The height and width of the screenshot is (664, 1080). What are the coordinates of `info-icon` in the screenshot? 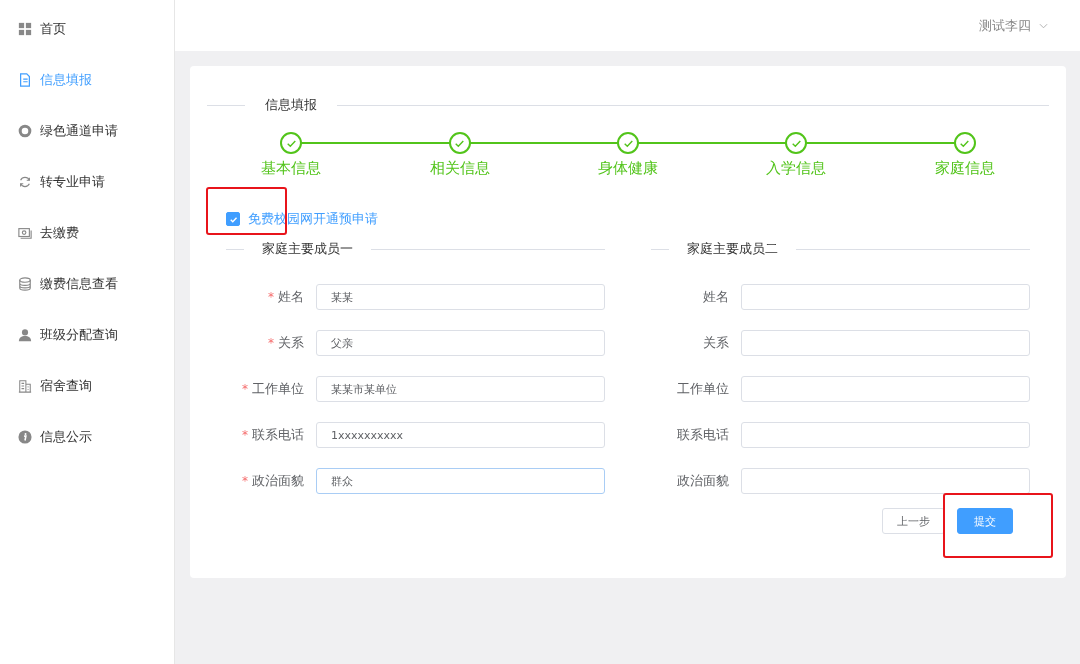 It's located at (25, 436).